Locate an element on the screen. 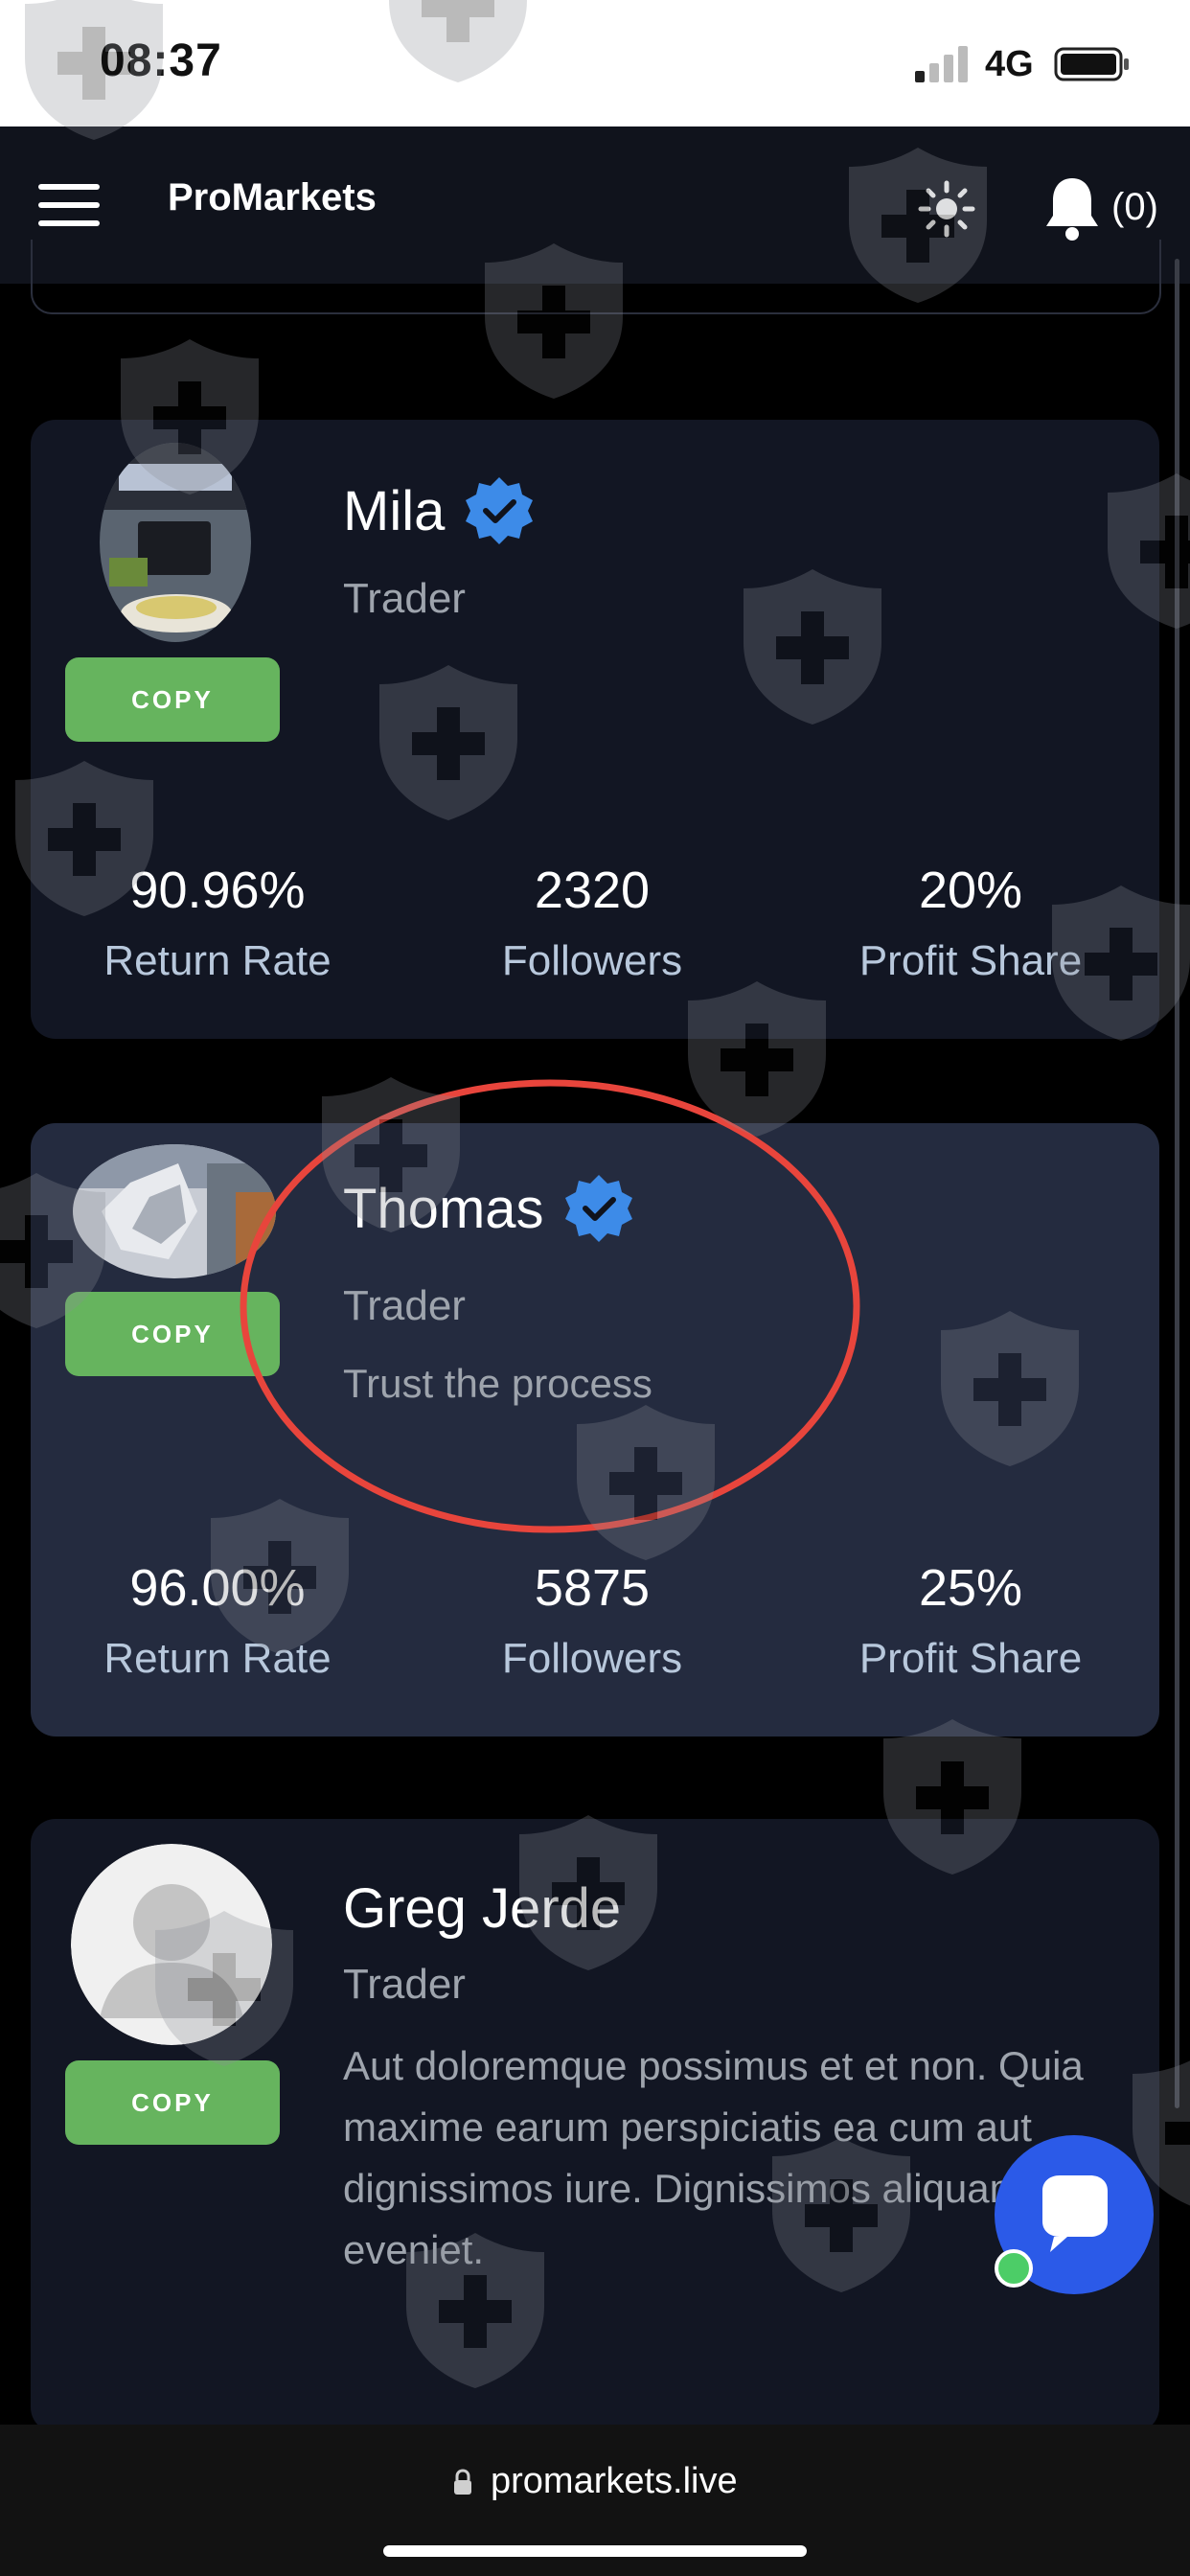  lock-icon is located at coordinates (463, 2482).